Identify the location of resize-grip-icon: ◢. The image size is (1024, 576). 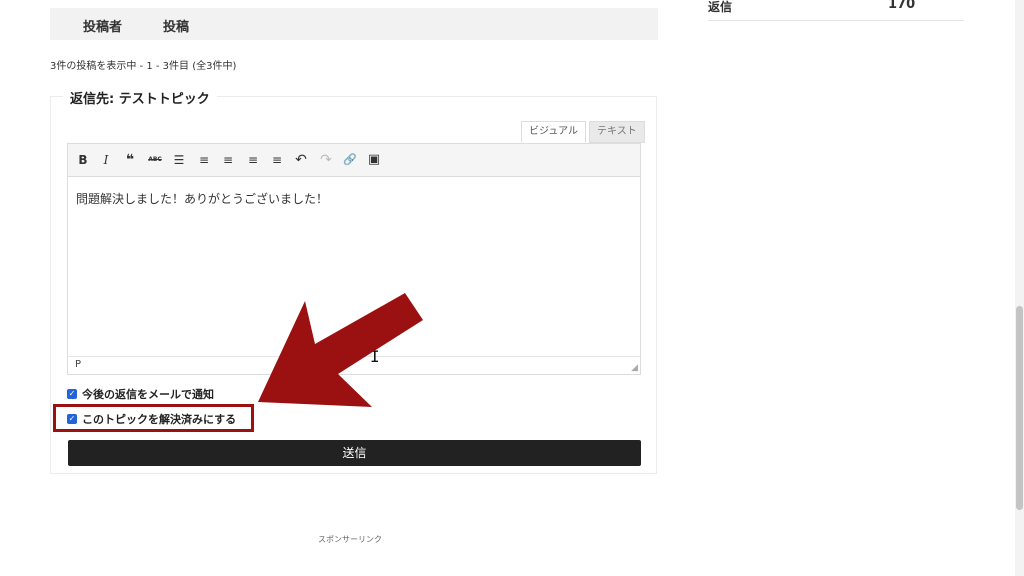
(634, 368).